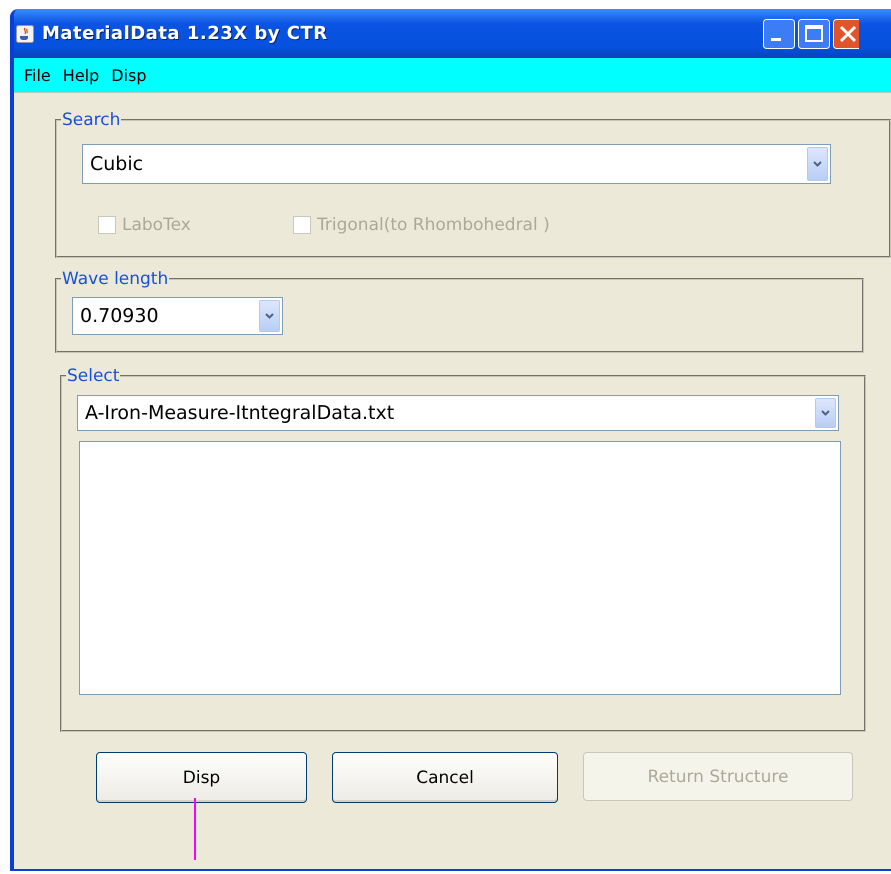  I want to click on dropdown: 0.70930, so click(177, 316).